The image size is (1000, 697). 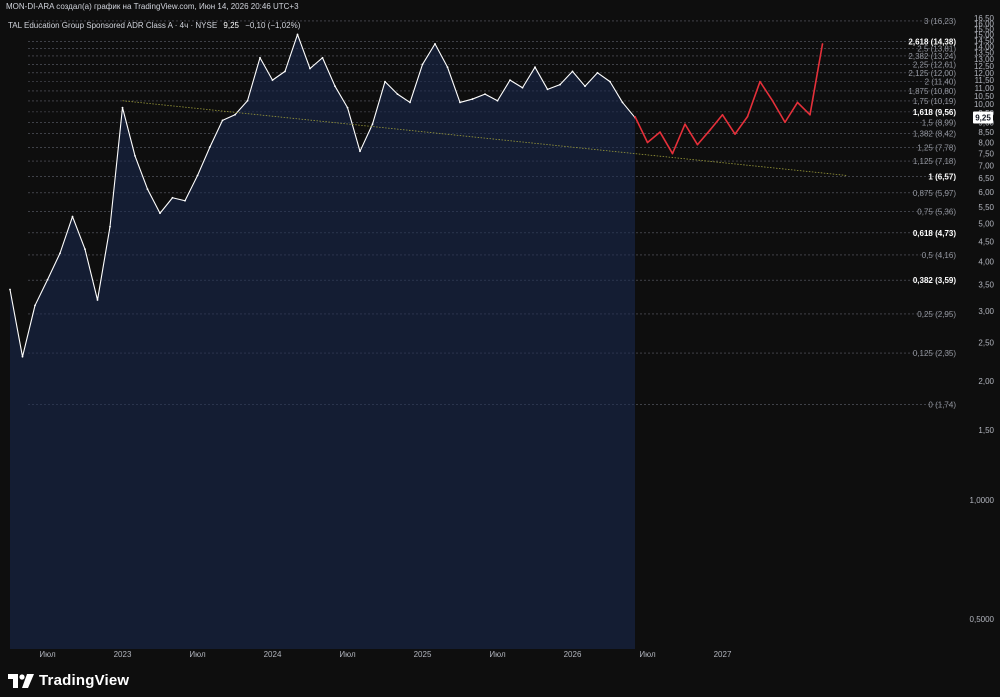 What do you see at coordinates (934, 161) in the screenshot?
I see `fib-label: 1,125 (7,18)` at bounding box center [934, 161].